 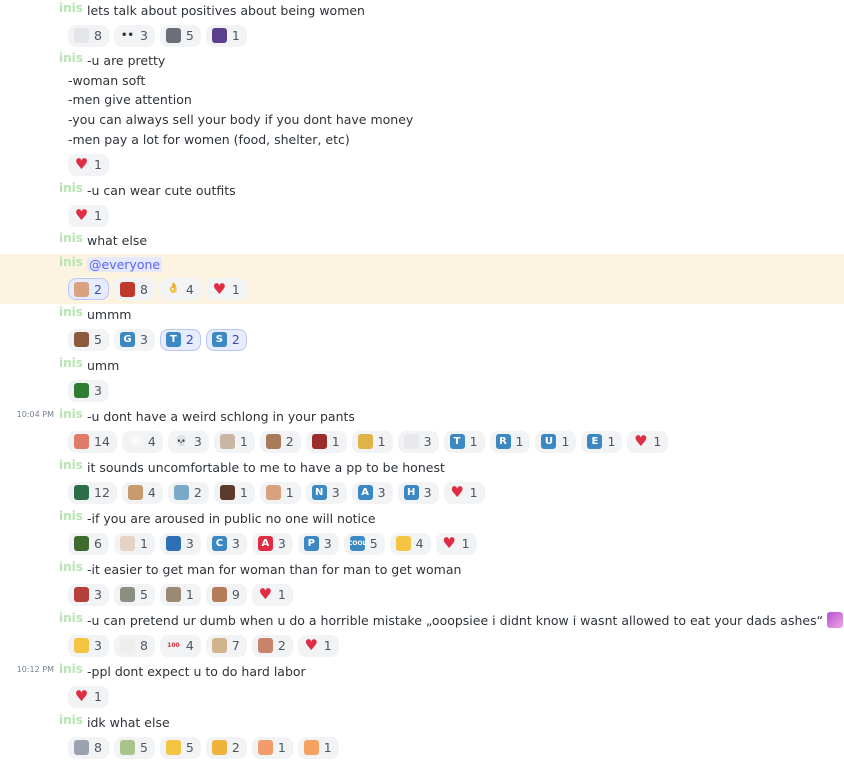 I want to click on reaction-cat-sticker: 1, so click(x=180, y=594).